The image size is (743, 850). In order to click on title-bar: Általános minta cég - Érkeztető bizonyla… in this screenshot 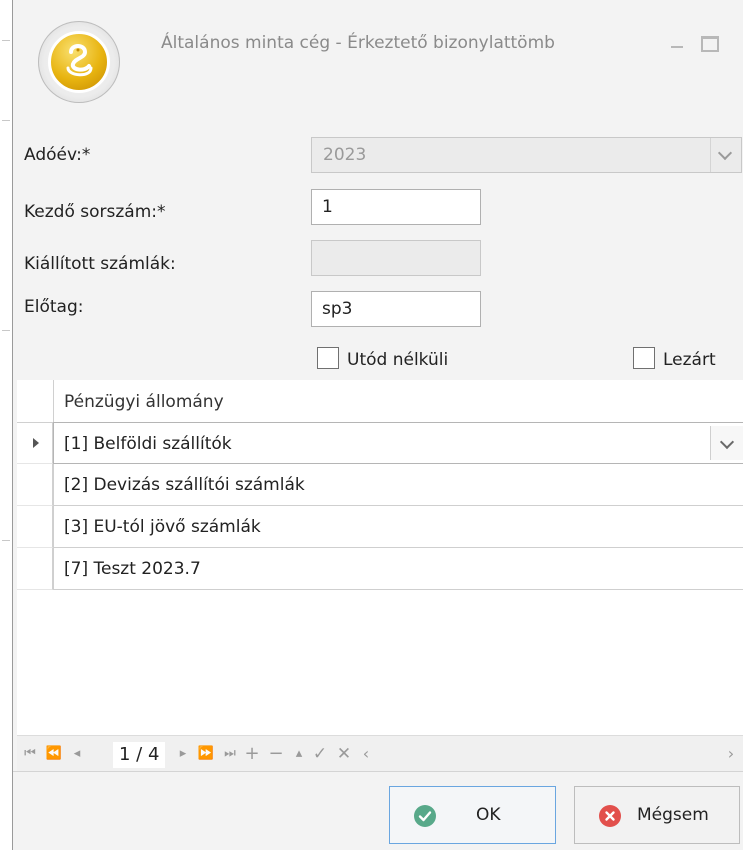, I will do `click(378, 51)`.